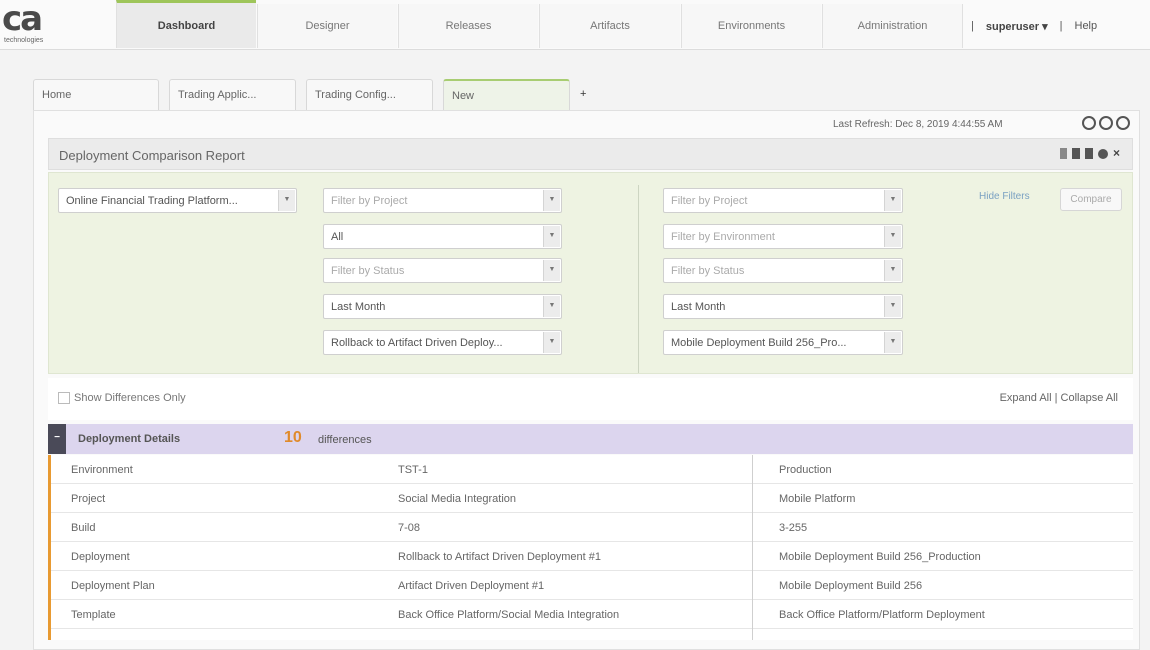  What do you see at coordinates (442, 342) in the screenshot?
I see `left-deployment-select: Rollback to Artifact Driven Deploy... ▼` at bounding box center [442, 342].